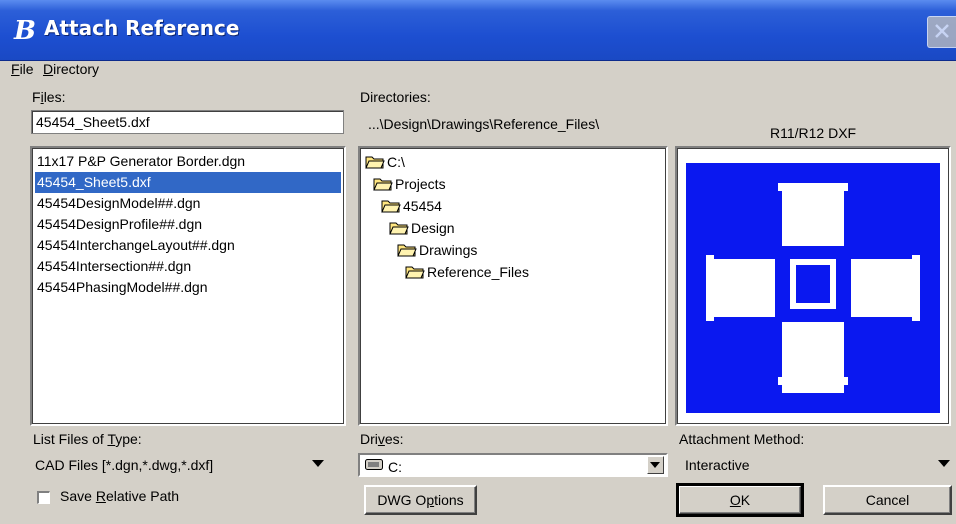 The height and width of the screenshot is (524, 956). I want to click on directory-tree-item: Projects, so click(513, 184).